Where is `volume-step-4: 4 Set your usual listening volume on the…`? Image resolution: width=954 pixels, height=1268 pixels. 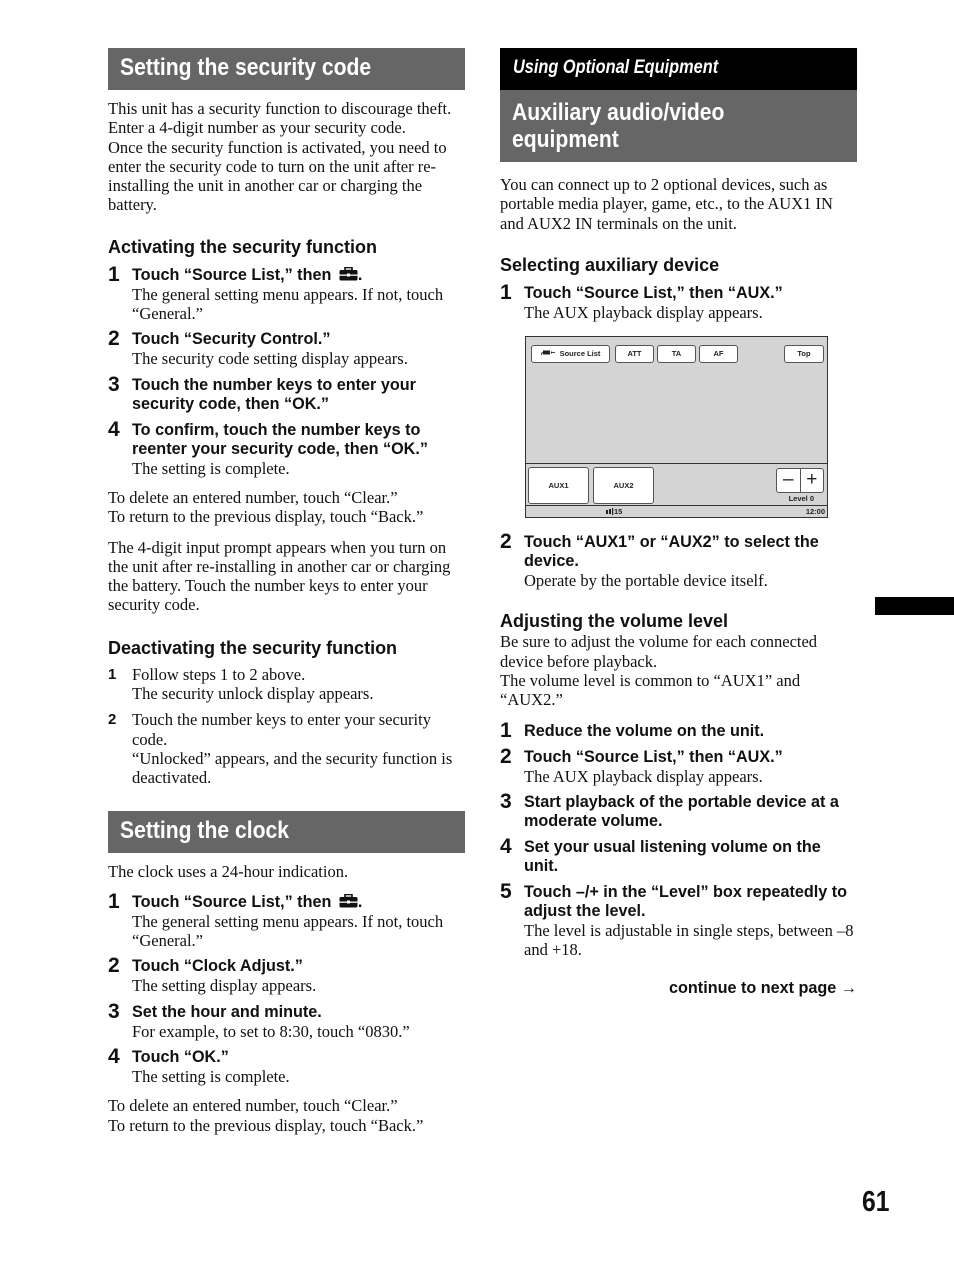 volume-step-4: 4 Set your usual listening volume on the… is located at coordinates (678, 855).